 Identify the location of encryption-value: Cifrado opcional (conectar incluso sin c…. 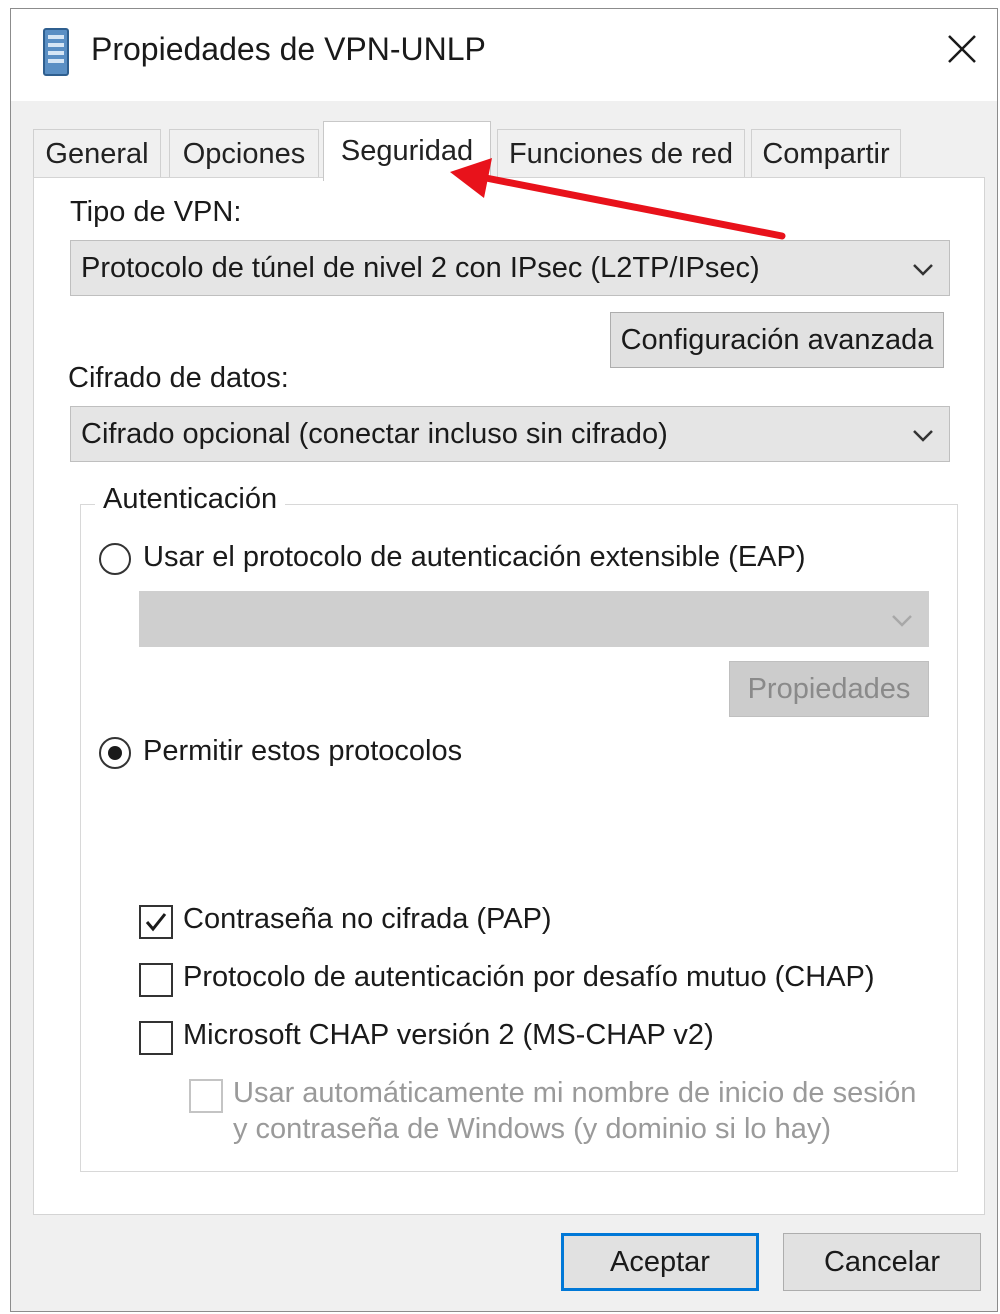
(374, 433).